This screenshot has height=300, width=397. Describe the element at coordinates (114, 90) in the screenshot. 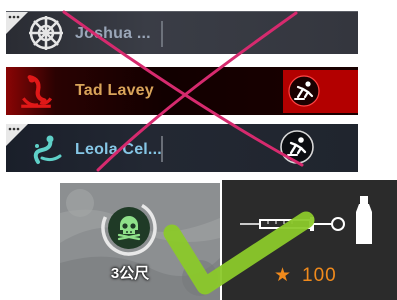

I see `player-name: Tad Lavey` at that location.